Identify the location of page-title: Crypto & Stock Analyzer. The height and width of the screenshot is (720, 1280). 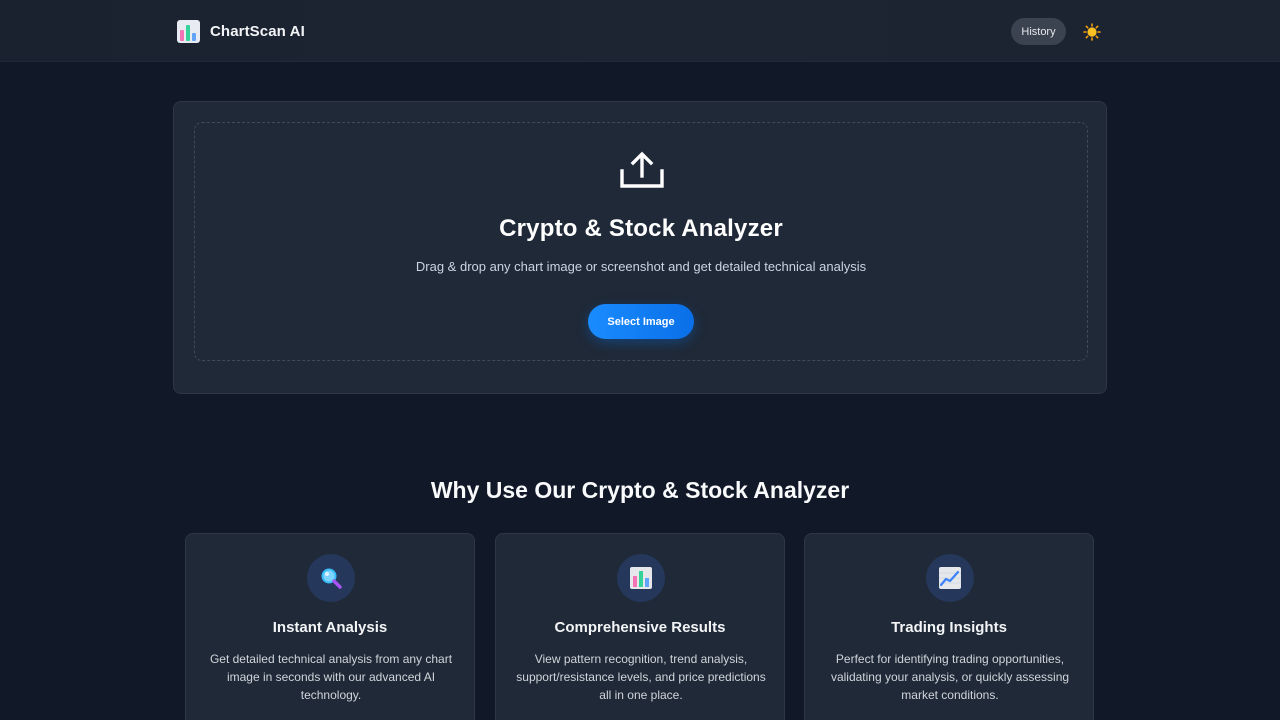
(641, 228).